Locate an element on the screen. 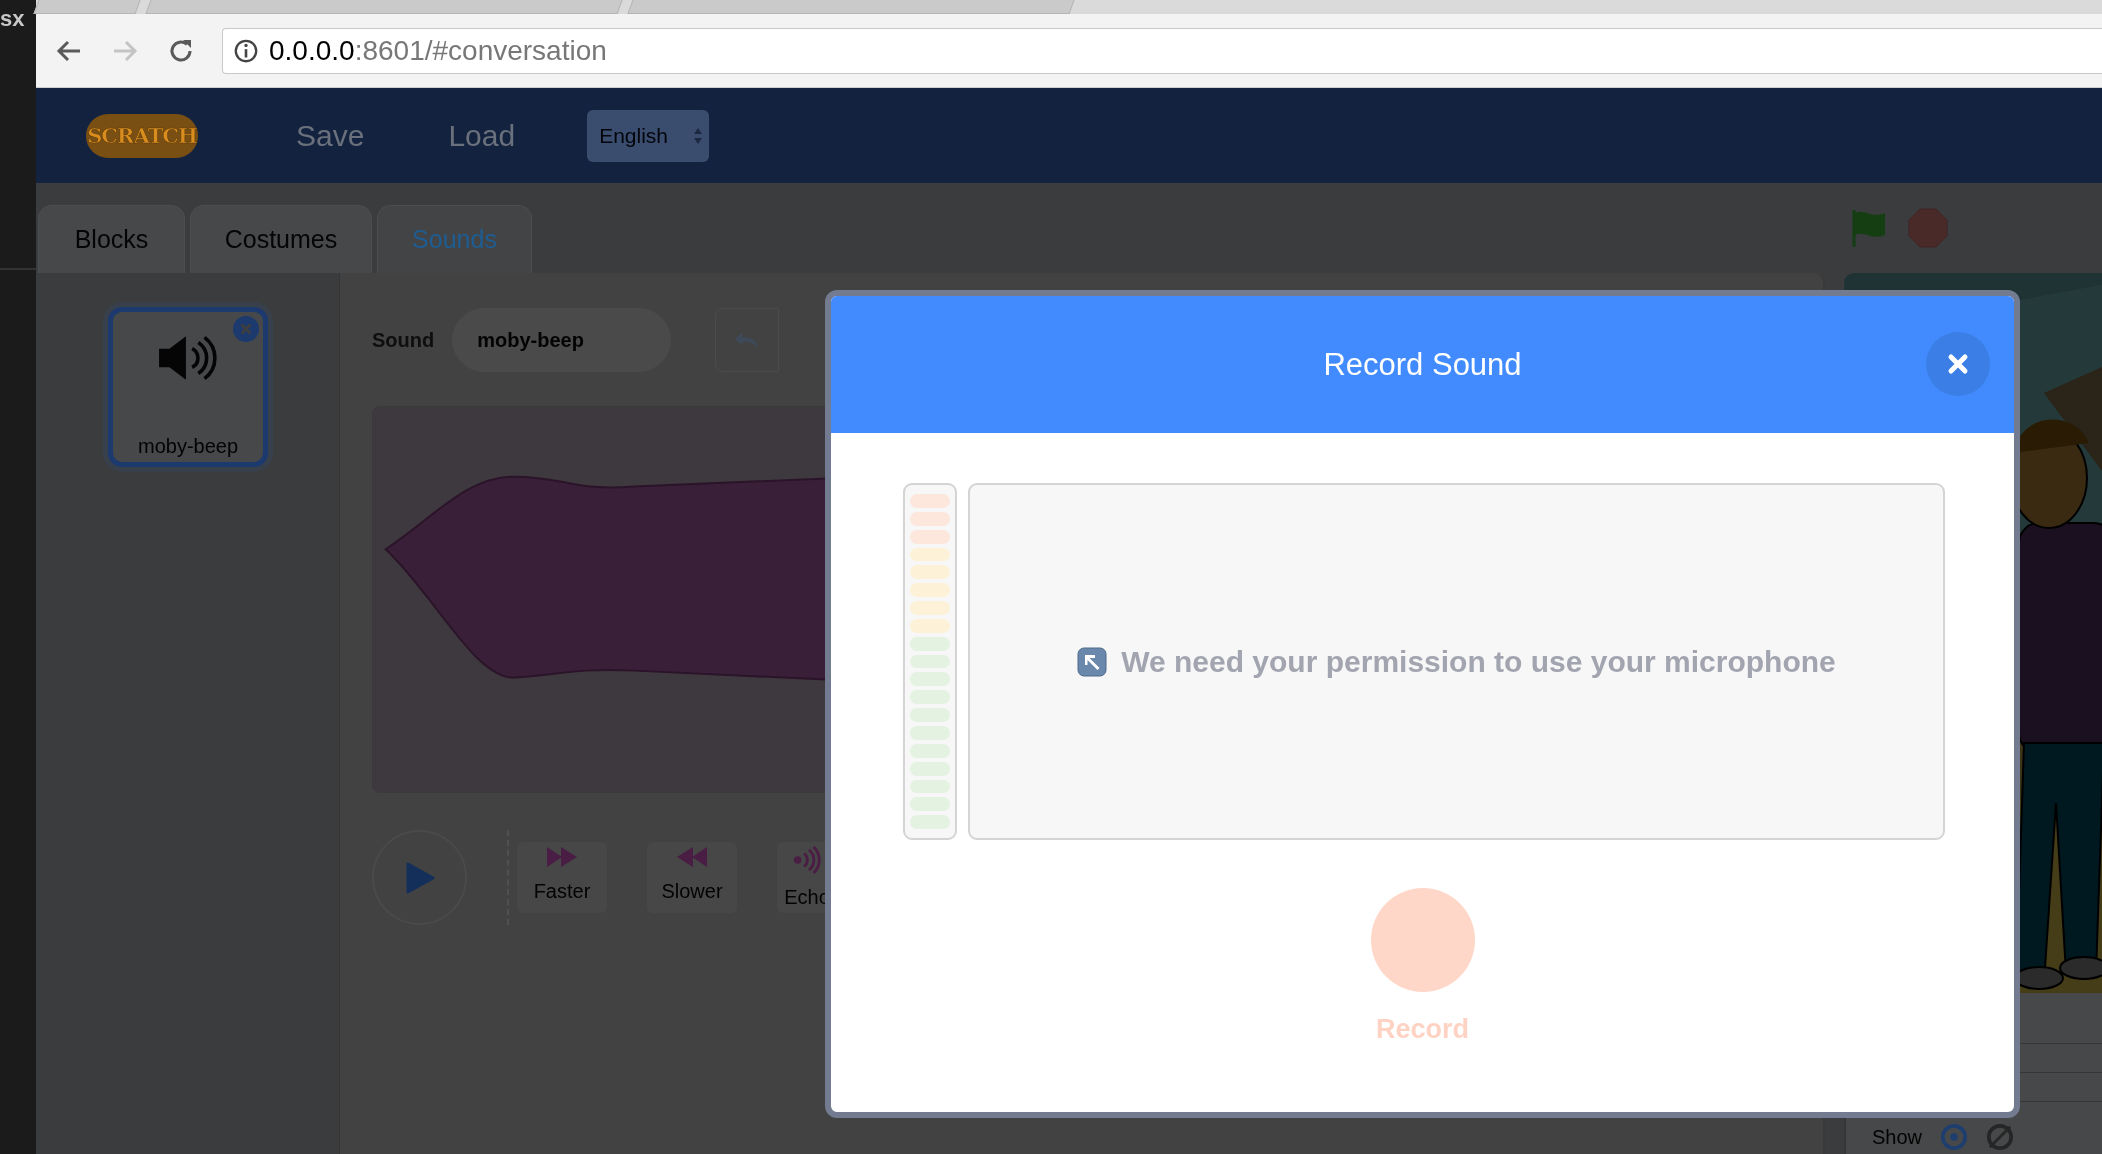 The height and width of the screenshot is (1154, 2102). menu-item: Load is located at coordinates (482, 135).